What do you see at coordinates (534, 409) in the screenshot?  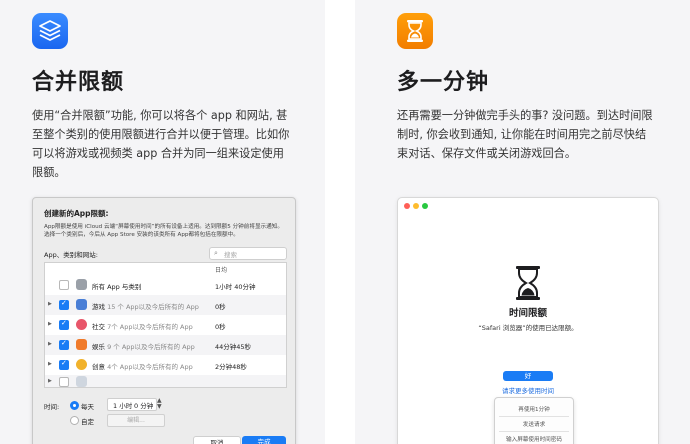 I see `menu-item-one-more-minute: 再使用1分钟` at bounding box center [534, 409].